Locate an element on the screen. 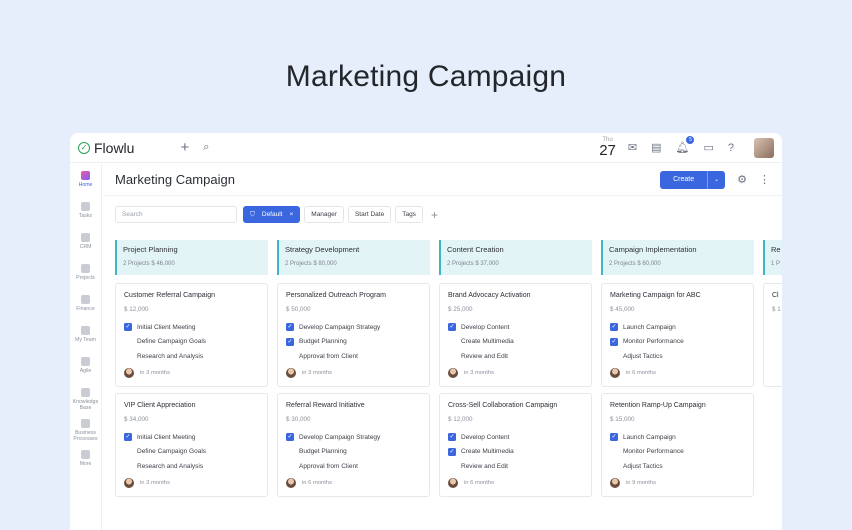 The width and height of the screenshot is (852, 530). card-title: Personalized Outreach Program is located at coordinates (336, 295).